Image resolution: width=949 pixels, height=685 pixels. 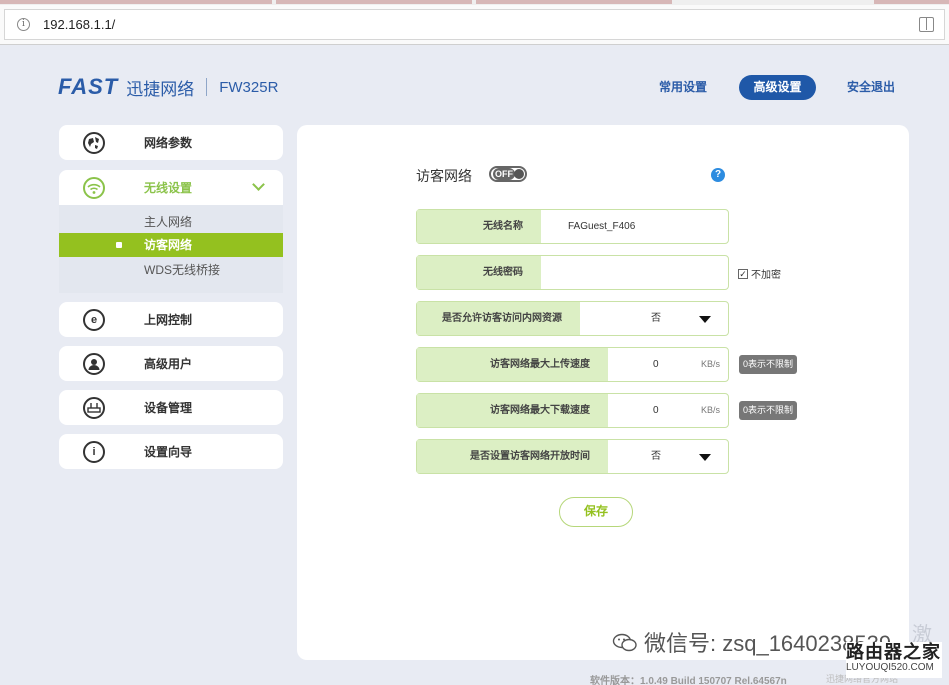 I want to click on url-text: 192.168.1.1/, so click(x=79, y=24).